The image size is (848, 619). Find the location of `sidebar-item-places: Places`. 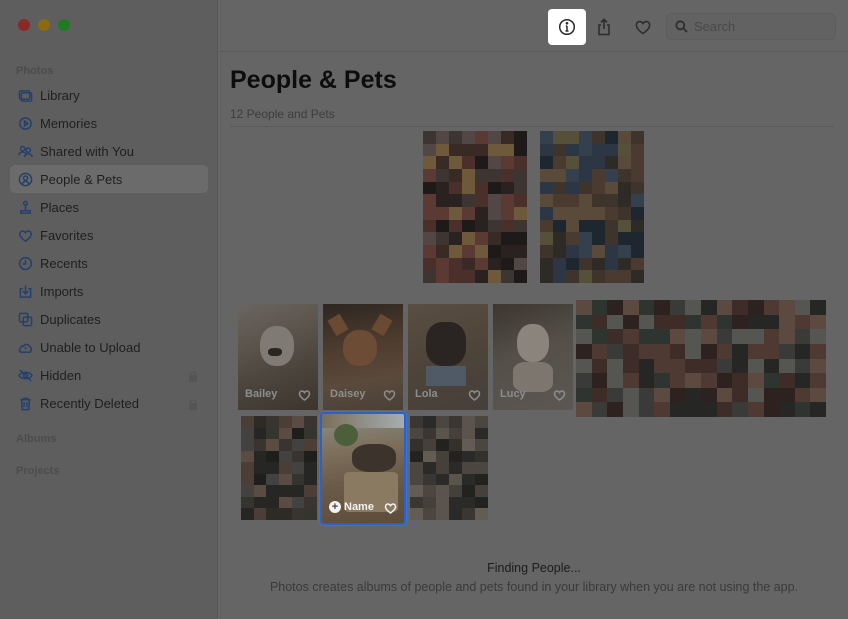

sidebar-item-places: Places is located at coordinates (109, 207).